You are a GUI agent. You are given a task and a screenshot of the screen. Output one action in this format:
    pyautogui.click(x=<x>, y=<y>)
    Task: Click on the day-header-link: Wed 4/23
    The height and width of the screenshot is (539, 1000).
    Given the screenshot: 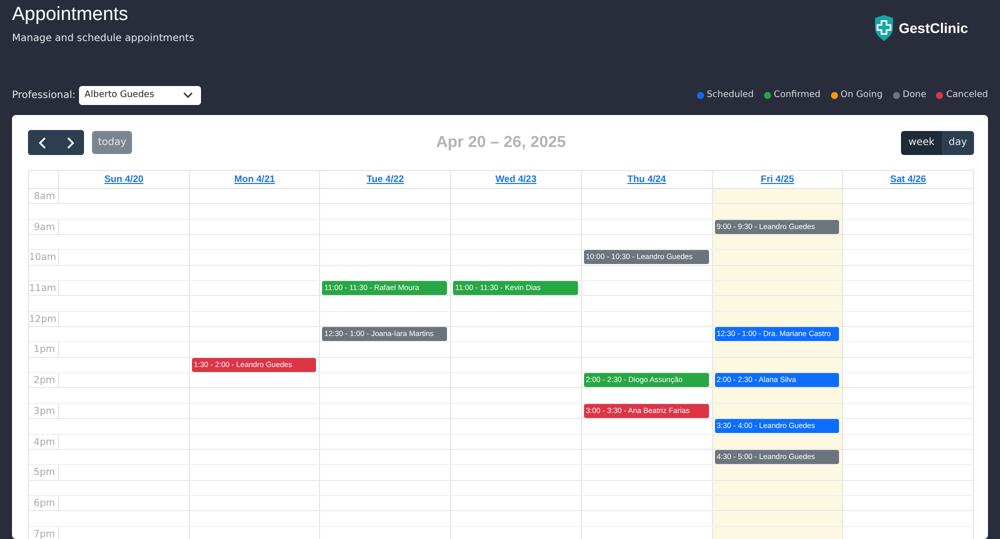 What is the action you would take?
    pyautogui.click(x=515, y=179)
    